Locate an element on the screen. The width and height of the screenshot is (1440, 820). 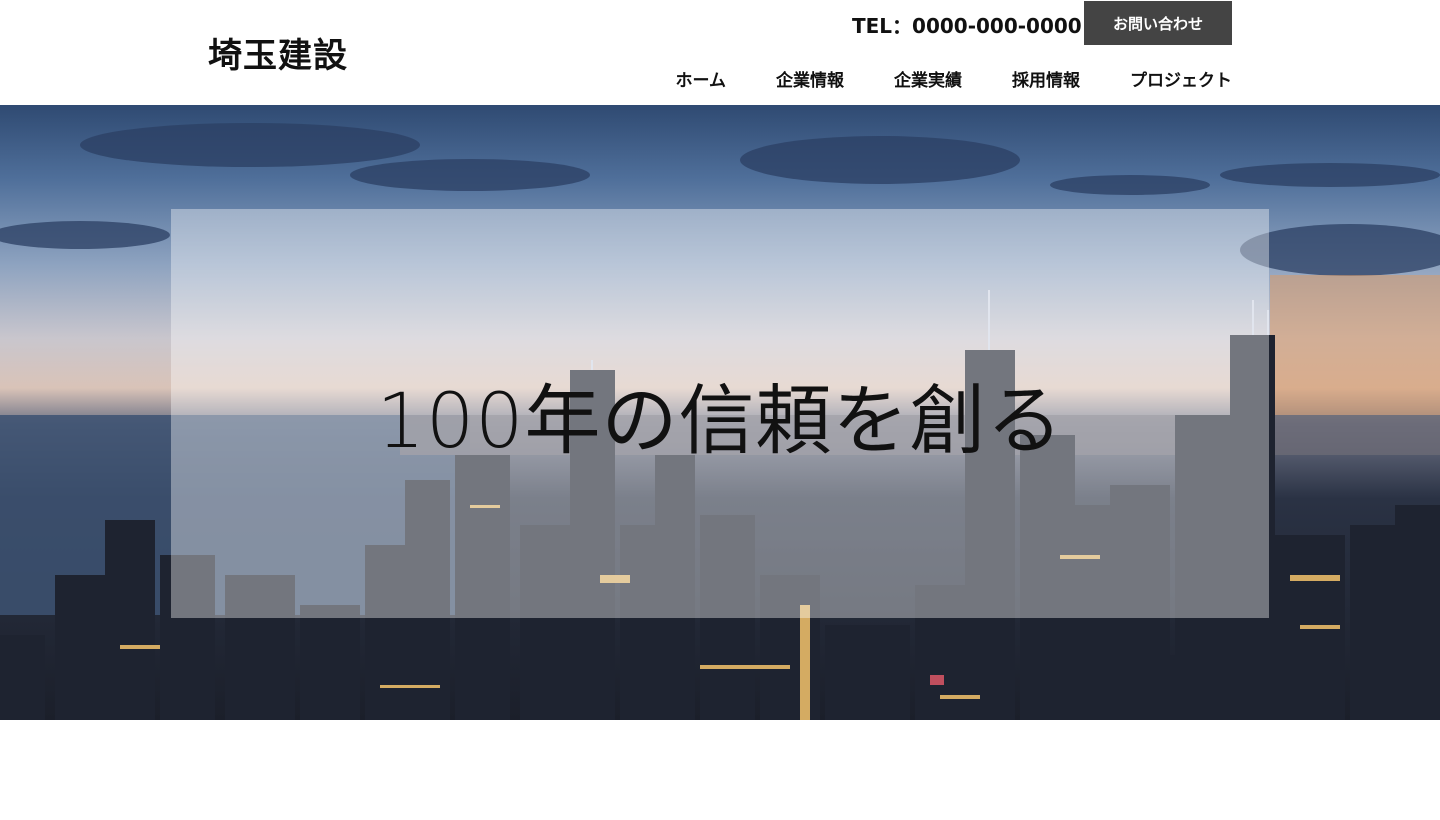
nav-item-company-info: 企業情報 is located at coordinates (810, 78).